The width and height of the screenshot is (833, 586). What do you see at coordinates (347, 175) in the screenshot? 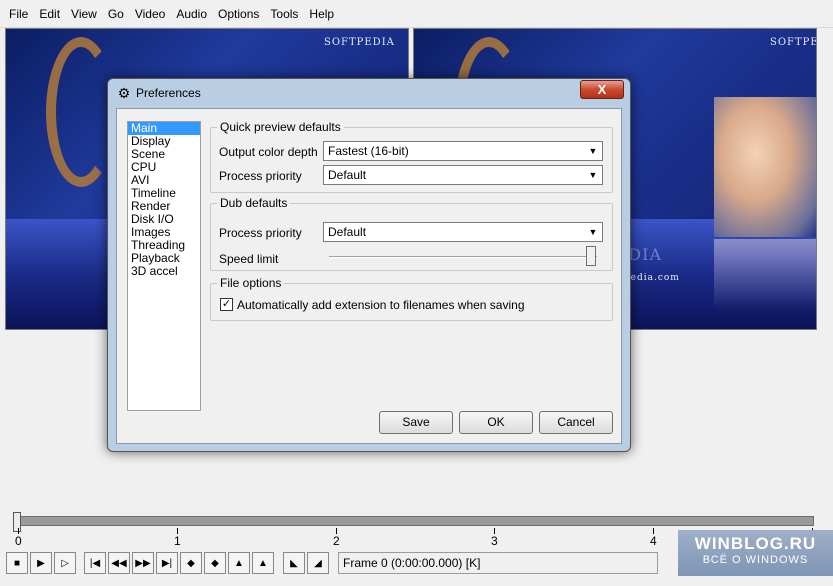
I see `quick-process-priority-value: Default` at bounding box center [347, 175].